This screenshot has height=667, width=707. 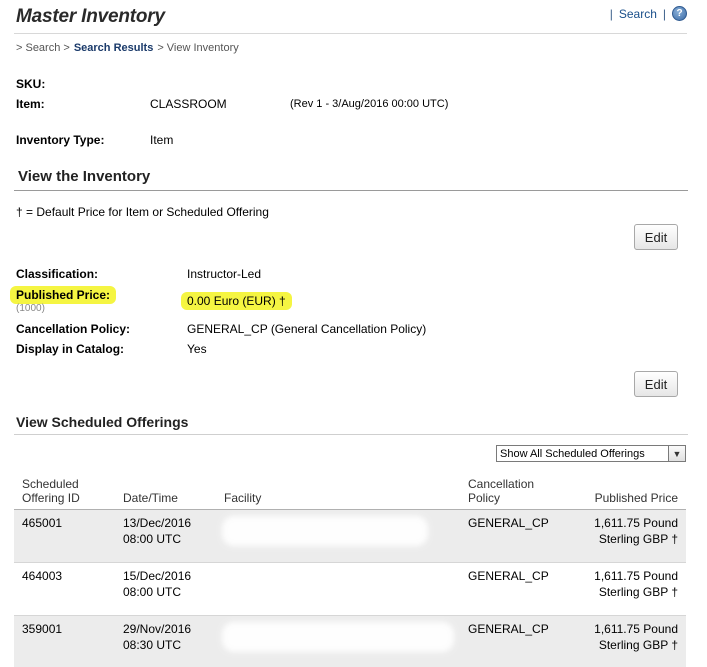 What do you see at coordinates (60, 140) in the screenshot?
I see `inventory-type-label: Inventory Type:` at bounding box center [60, 140].